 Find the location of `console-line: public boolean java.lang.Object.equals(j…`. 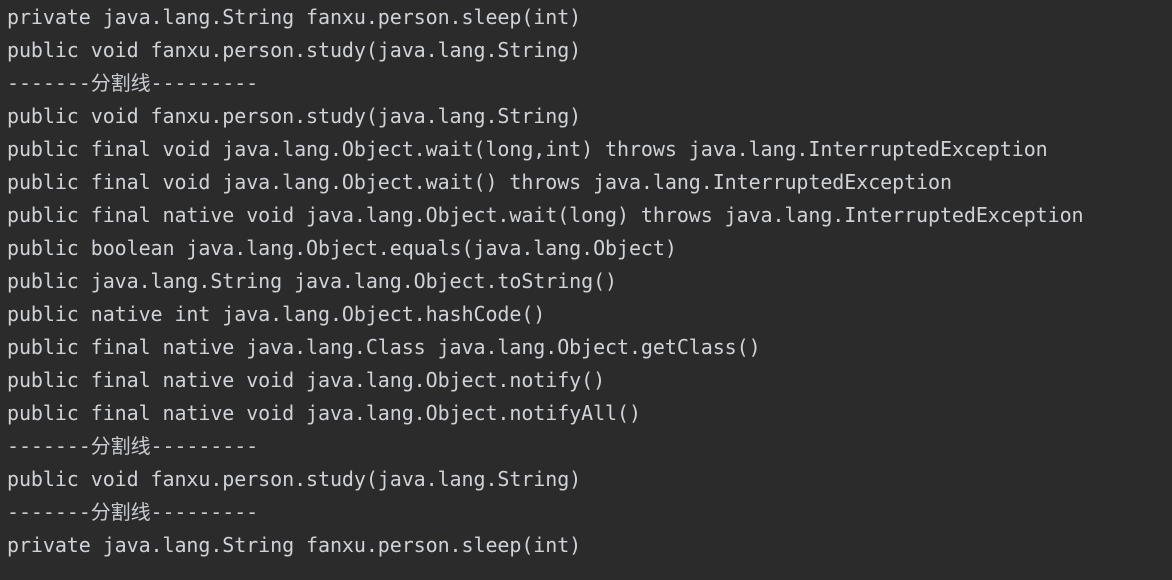

console-line: public boolean java.lang.Object.equals(j… is located at coordinates (342, 248).